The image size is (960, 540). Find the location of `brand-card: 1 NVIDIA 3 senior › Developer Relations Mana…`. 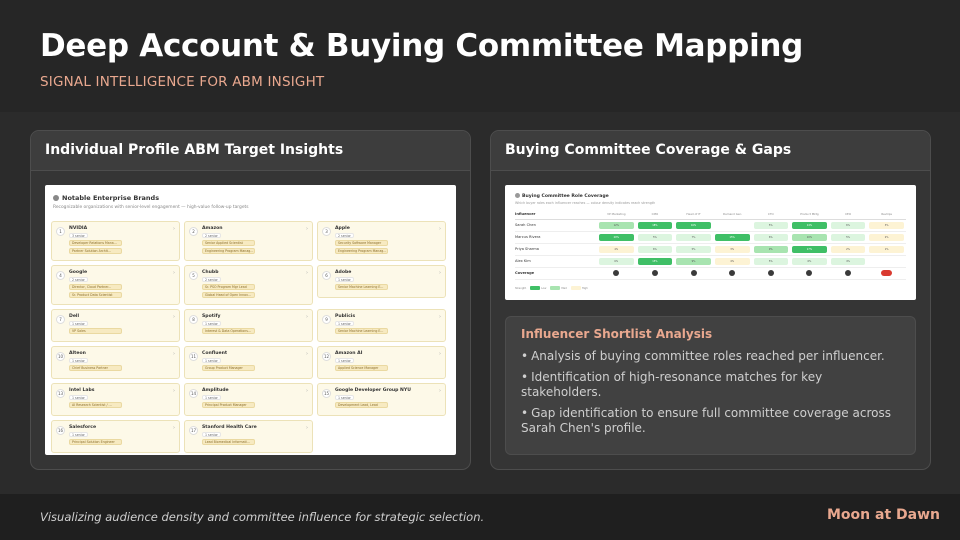

brand-card: 1 NVIDIA 3 senior › Developer Relations Mana… is located at coordinates (115, 241).